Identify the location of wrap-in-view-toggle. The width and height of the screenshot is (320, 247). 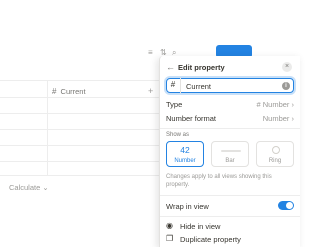
(286, 205).